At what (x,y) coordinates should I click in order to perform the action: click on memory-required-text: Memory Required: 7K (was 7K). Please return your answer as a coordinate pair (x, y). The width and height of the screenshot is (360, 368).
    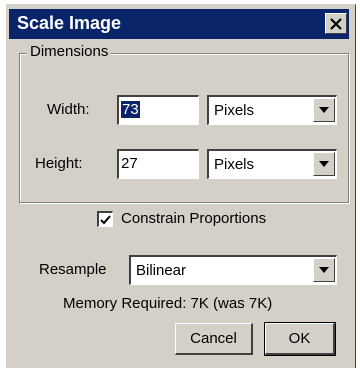
    Looking at the image, I should click on (168, 303).